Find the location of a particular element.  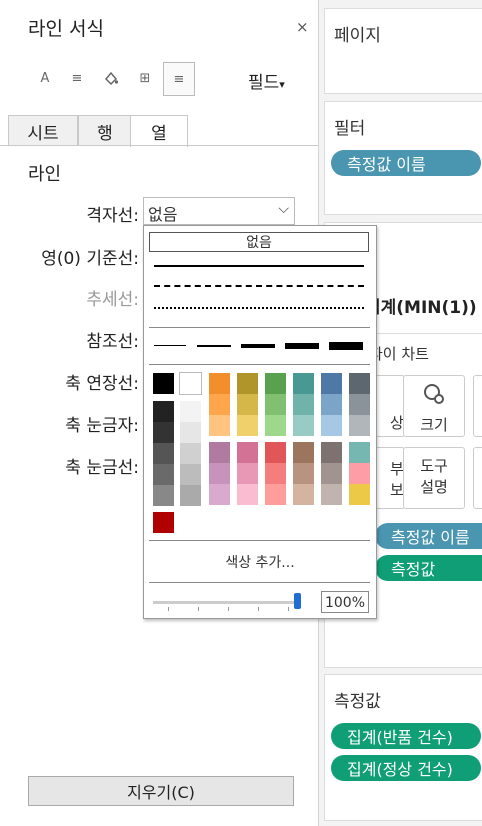

opacity-slider-thumb is located at coordinates (297, 601).